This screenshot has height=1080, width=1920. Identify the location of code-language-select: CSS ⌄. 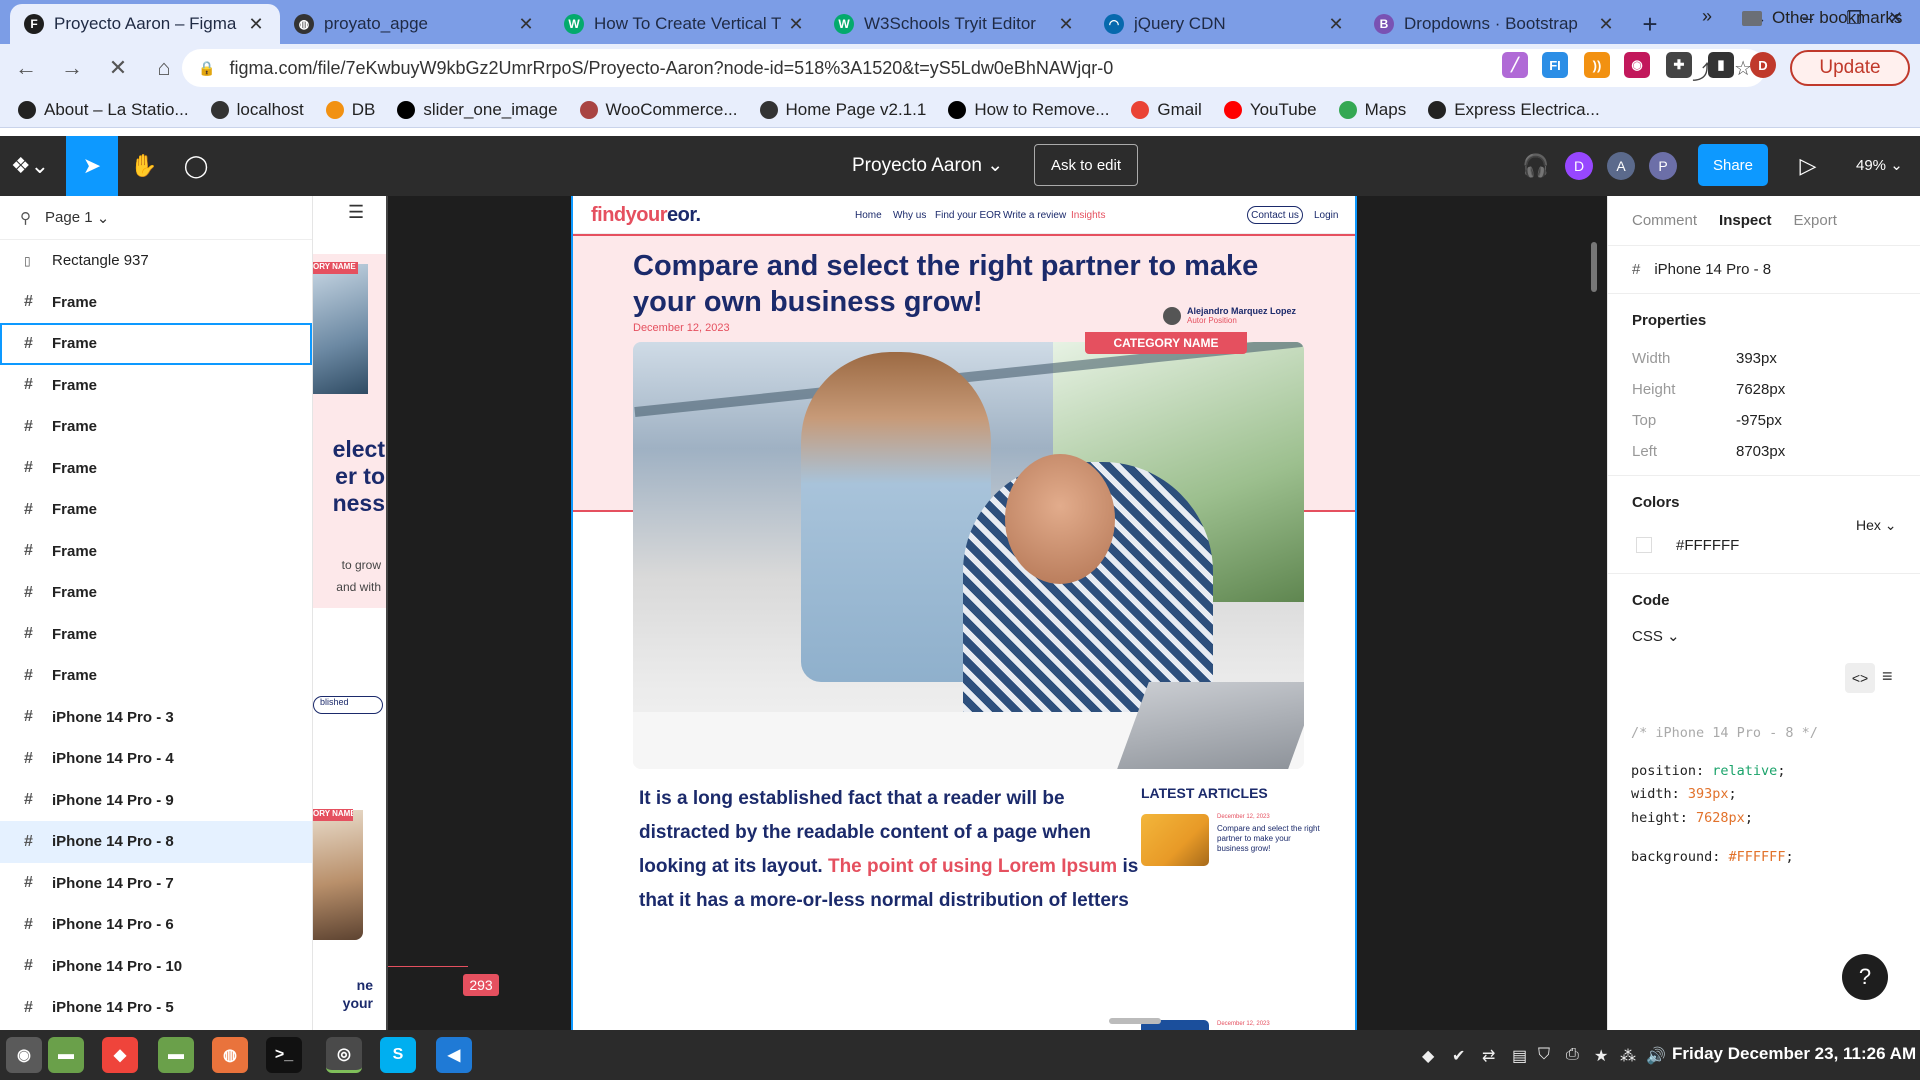
(1764, 636).